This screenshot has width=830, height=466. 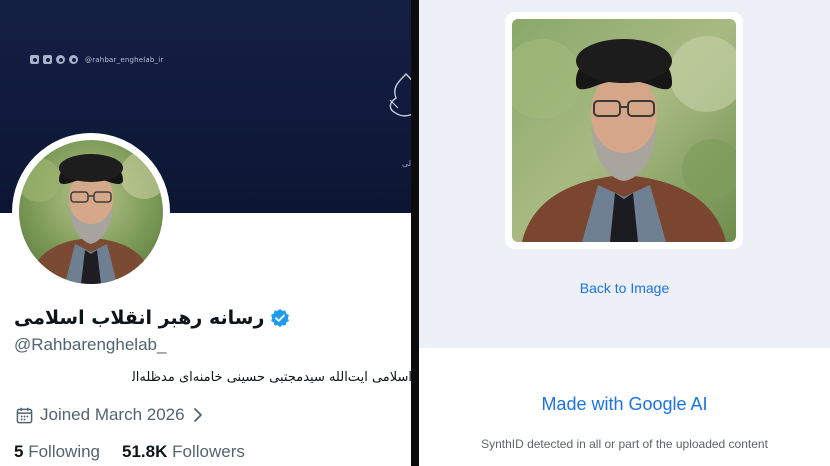 What do you see at coordinates (124, 59) in the screenshot?
I see `banner-social-handle: @rahbar_enghelab_ir` at bounding box center [124, 59].